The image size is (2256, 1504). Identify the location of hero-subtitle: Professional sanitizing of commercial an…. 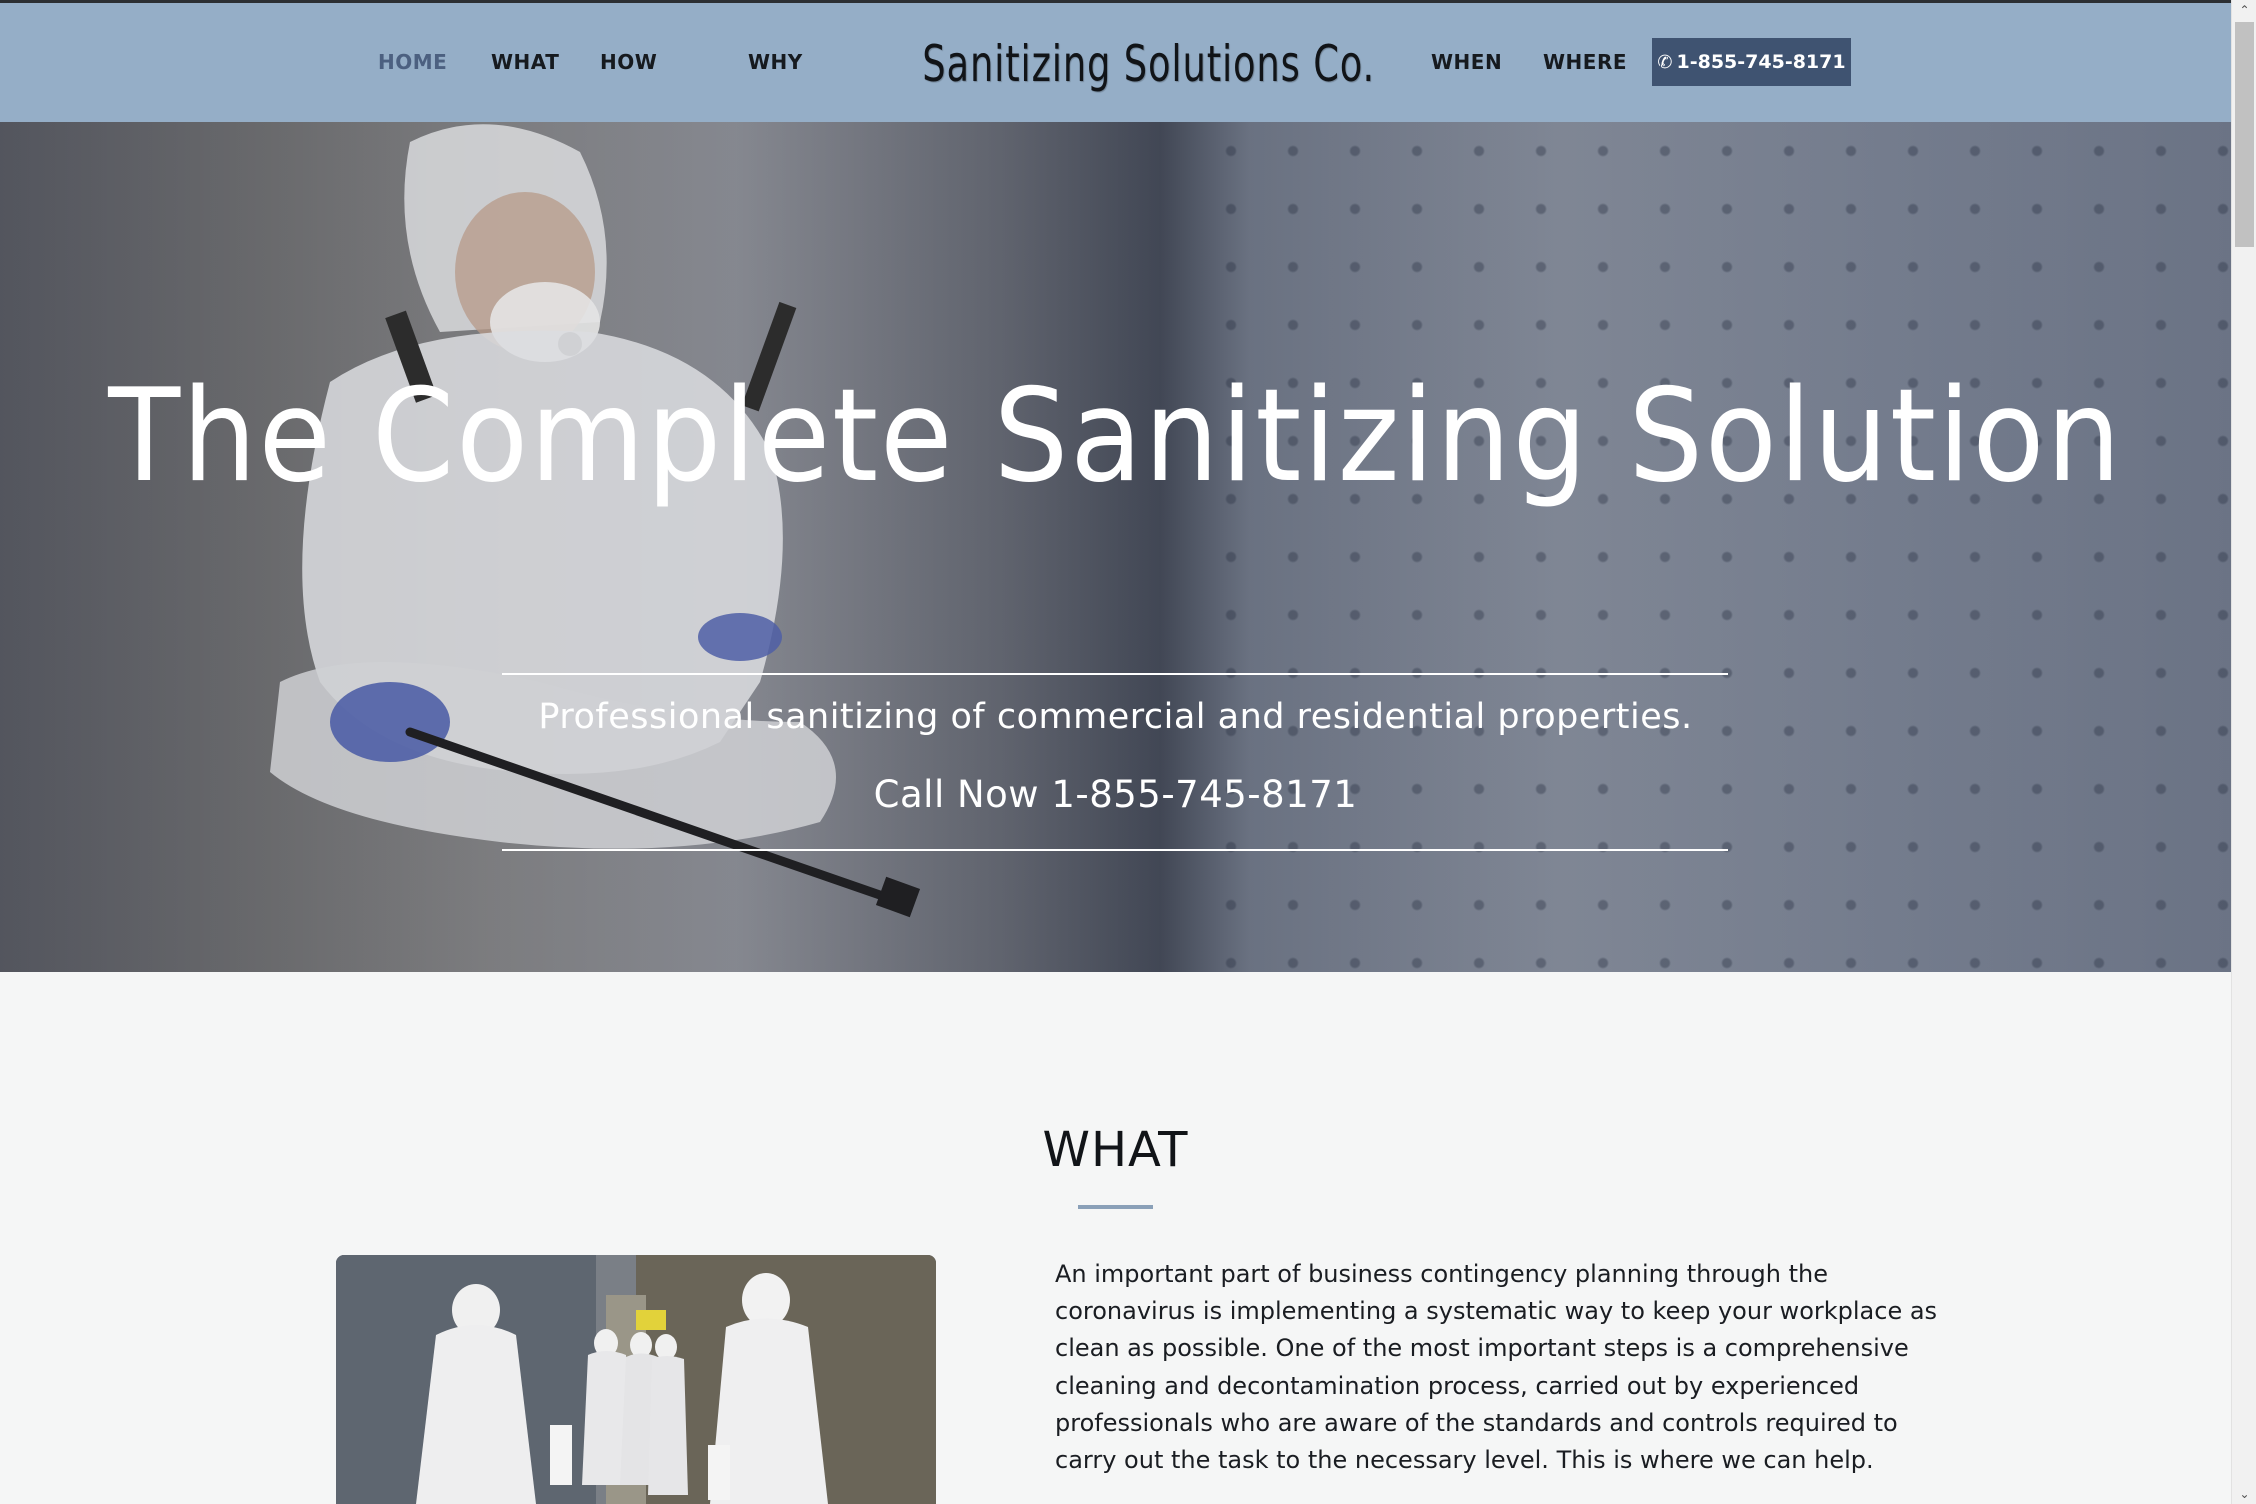
(1115, 717).